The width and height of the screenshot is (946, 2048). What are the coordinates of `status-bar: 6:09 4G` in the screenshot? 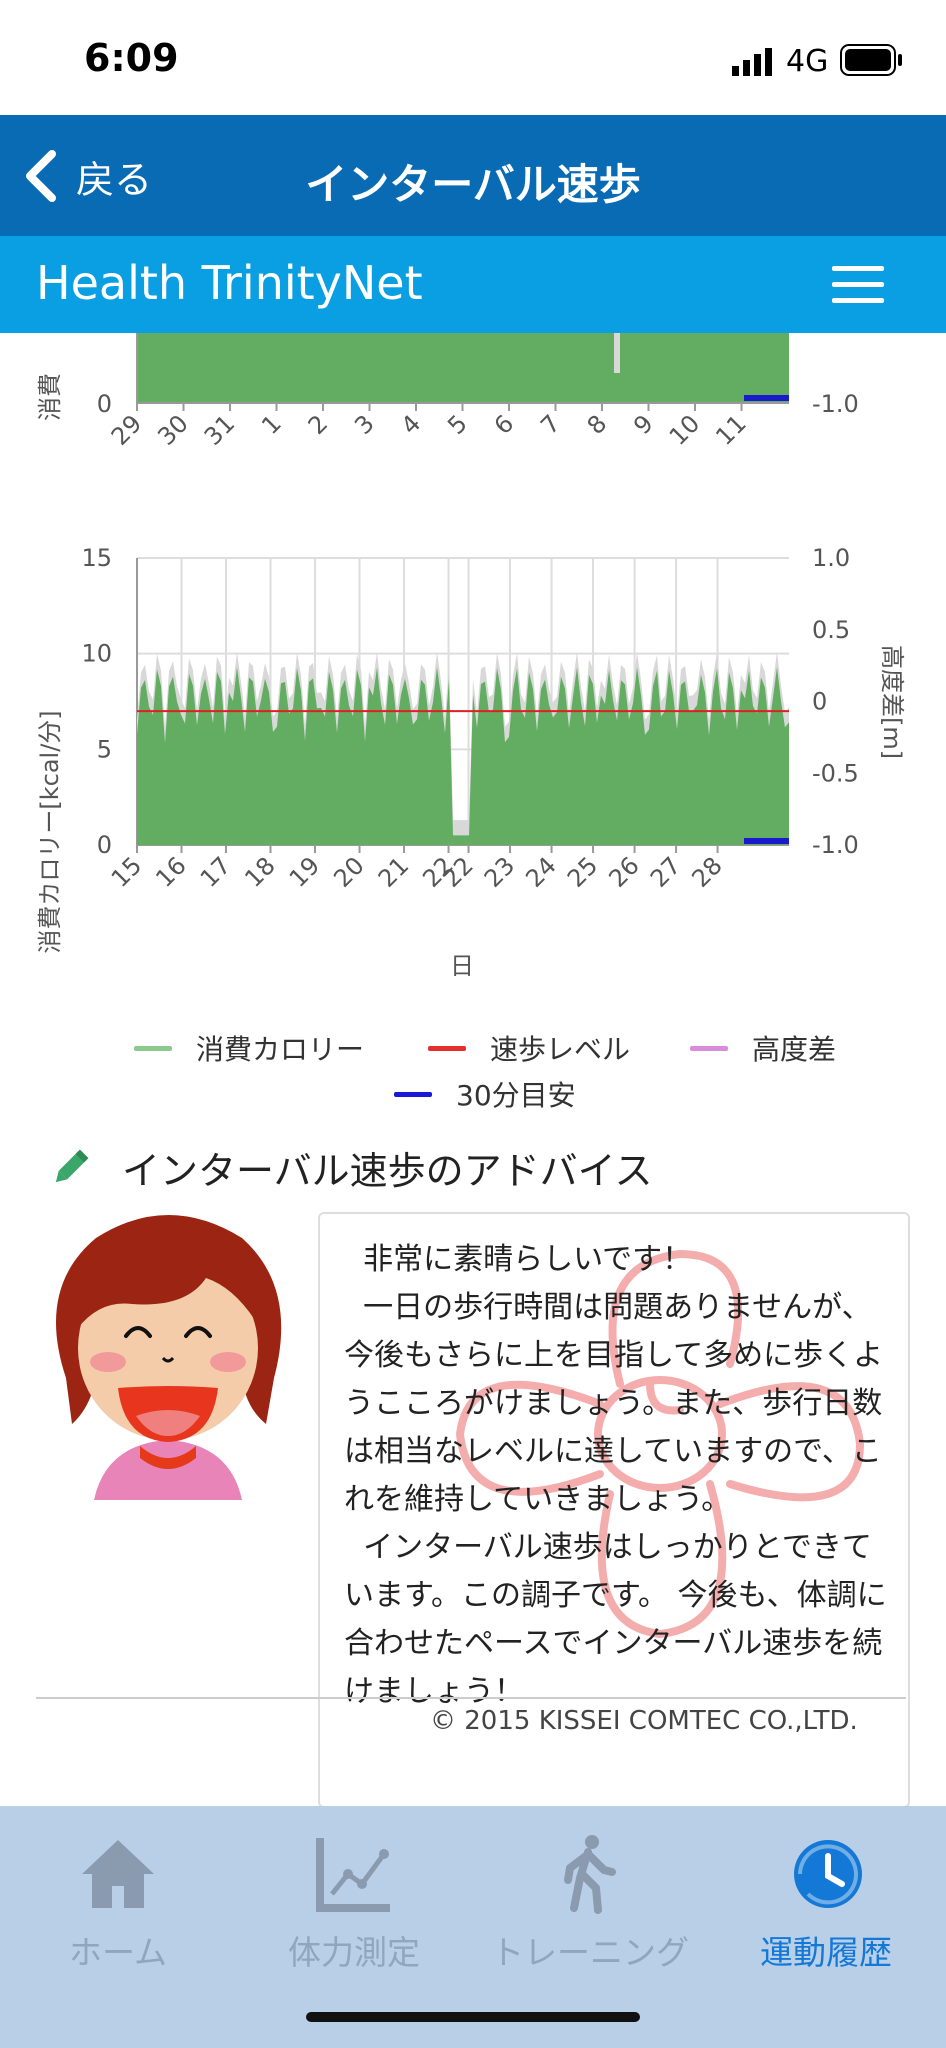 It's located at (473, 57).